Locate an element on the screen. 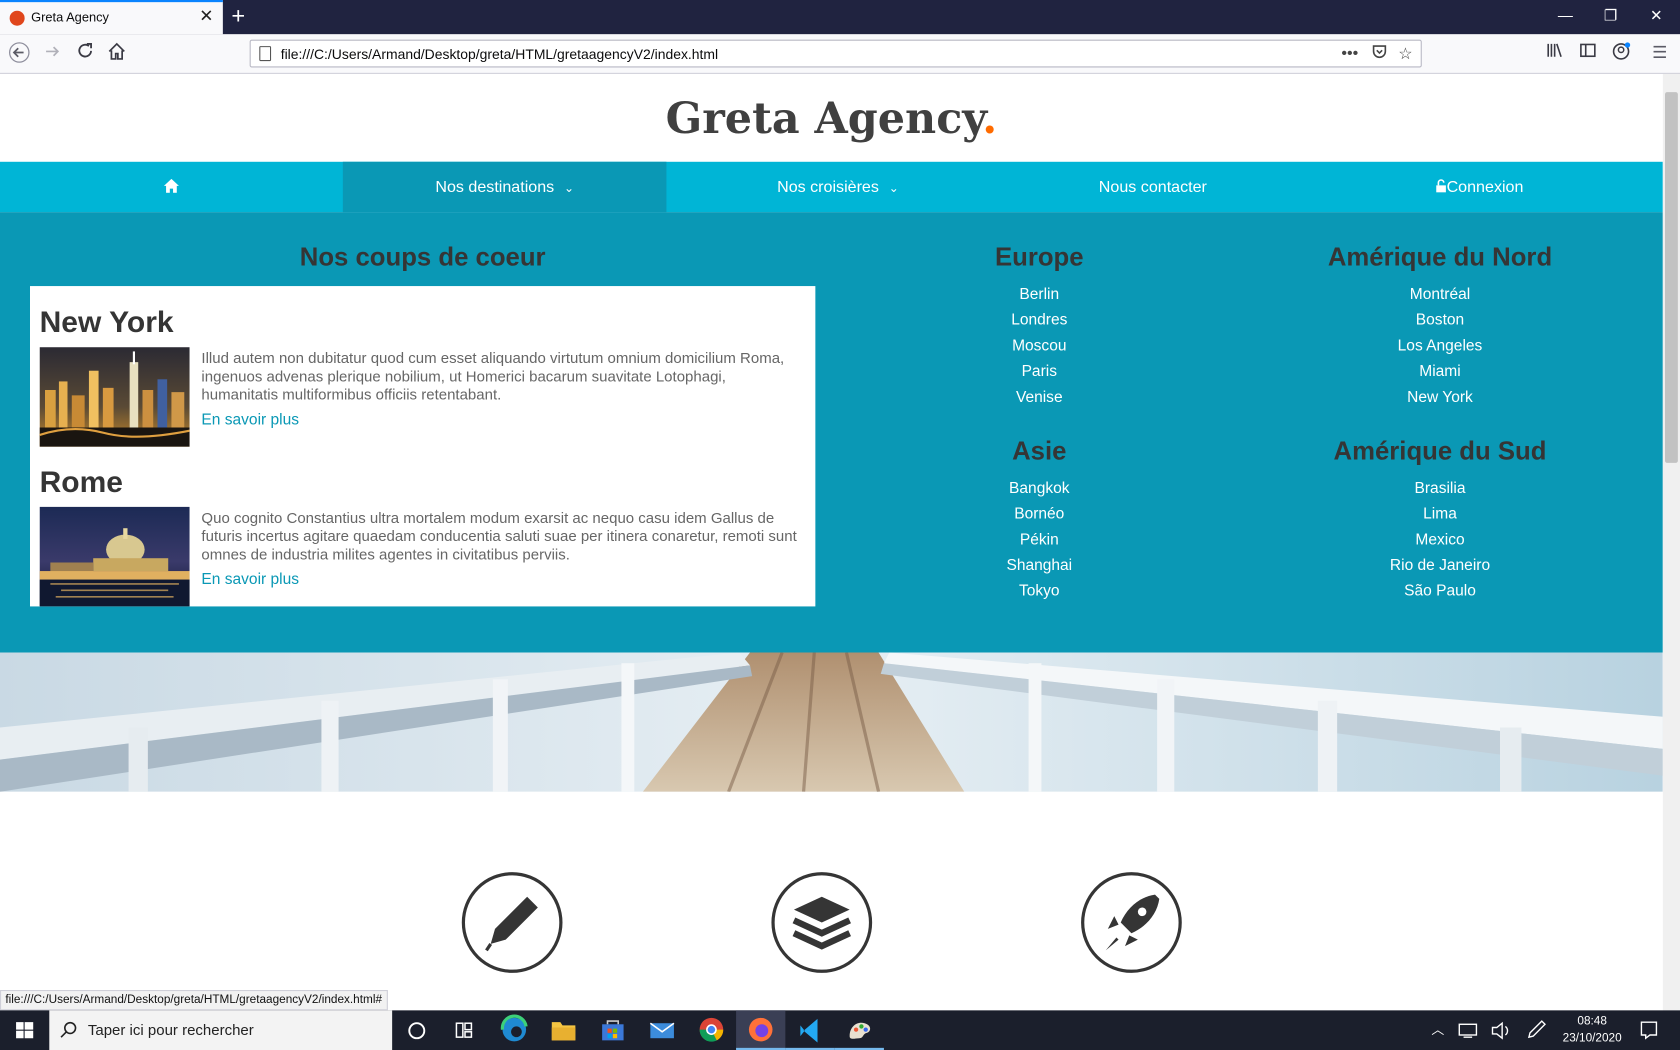 The width and height of the screenshot is (1680, 1050). menu-icon: ☰ is located at coordinates (1659, 52).